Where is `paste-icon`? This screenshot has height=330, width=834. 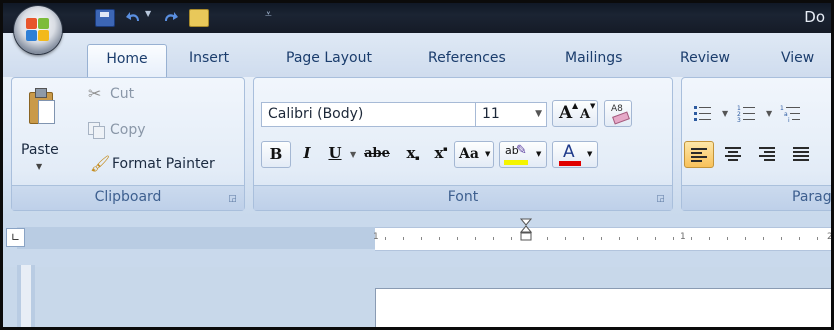
paste-icon is located at coordinates (40, 106).